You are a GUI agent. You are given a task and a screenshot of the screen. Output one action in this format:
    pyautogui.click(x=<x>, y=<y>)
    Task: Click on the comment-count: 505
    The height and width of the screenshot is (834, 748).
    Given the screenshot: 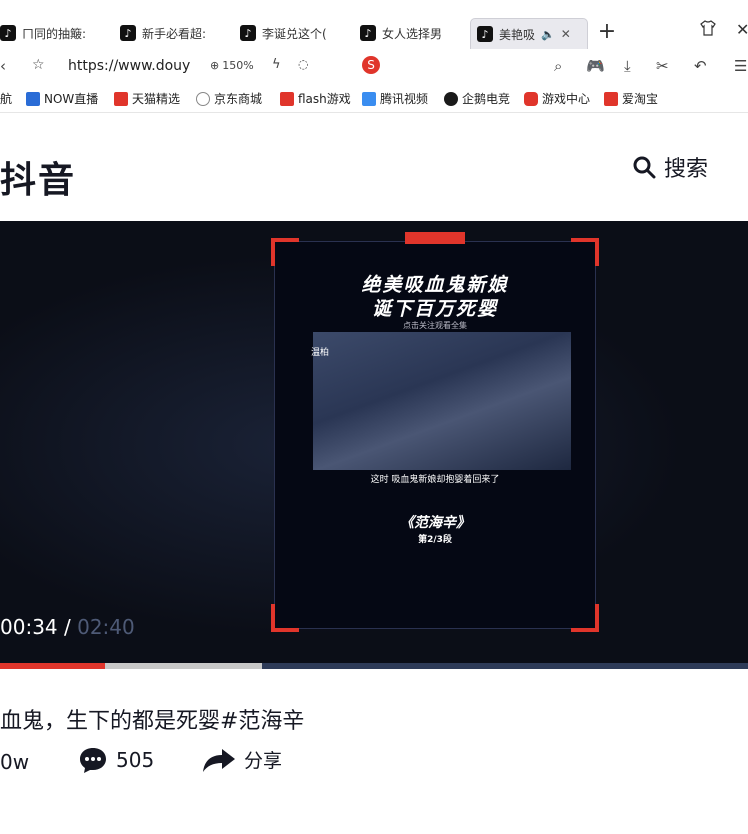 What is the action you would take?
    pyautogui.click(x=135, y=760)
    